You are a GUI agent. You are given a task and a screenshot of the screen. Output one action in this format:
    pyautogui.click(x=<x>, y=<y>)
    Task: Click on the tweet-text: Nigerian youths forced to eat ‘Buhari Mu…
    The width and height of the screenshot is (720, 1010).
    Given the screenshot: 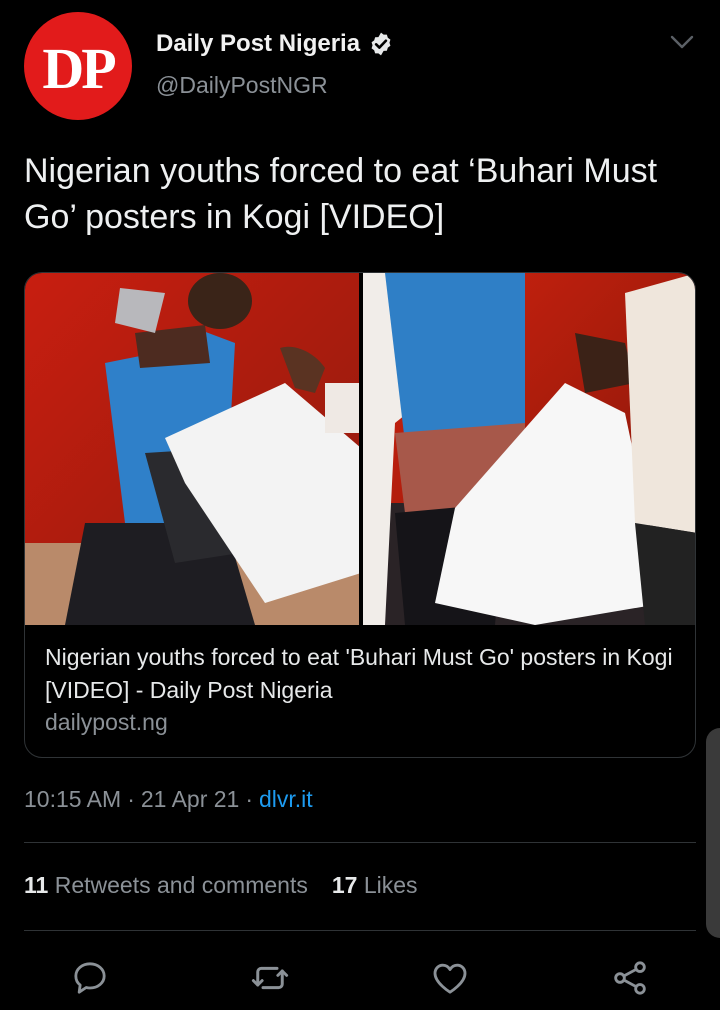 What is the action you would take?
    pyautogui.click(x=341, y=194)
    